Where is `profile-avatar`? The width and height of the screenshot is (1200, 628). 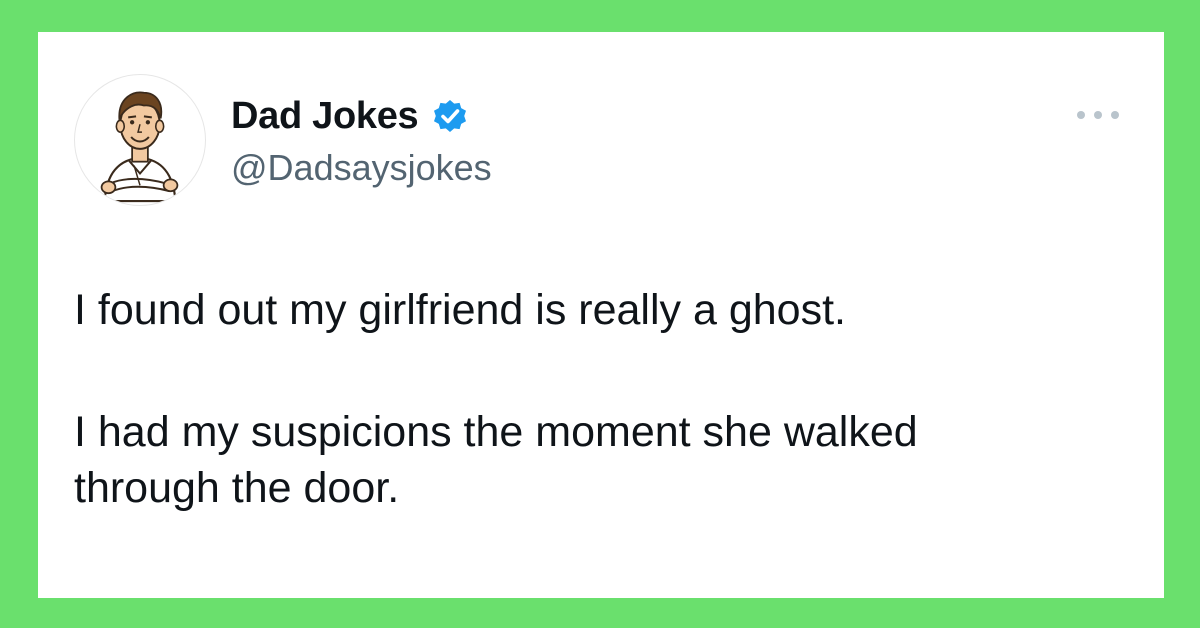 profile-avatar is located at coordinates (140, 140).